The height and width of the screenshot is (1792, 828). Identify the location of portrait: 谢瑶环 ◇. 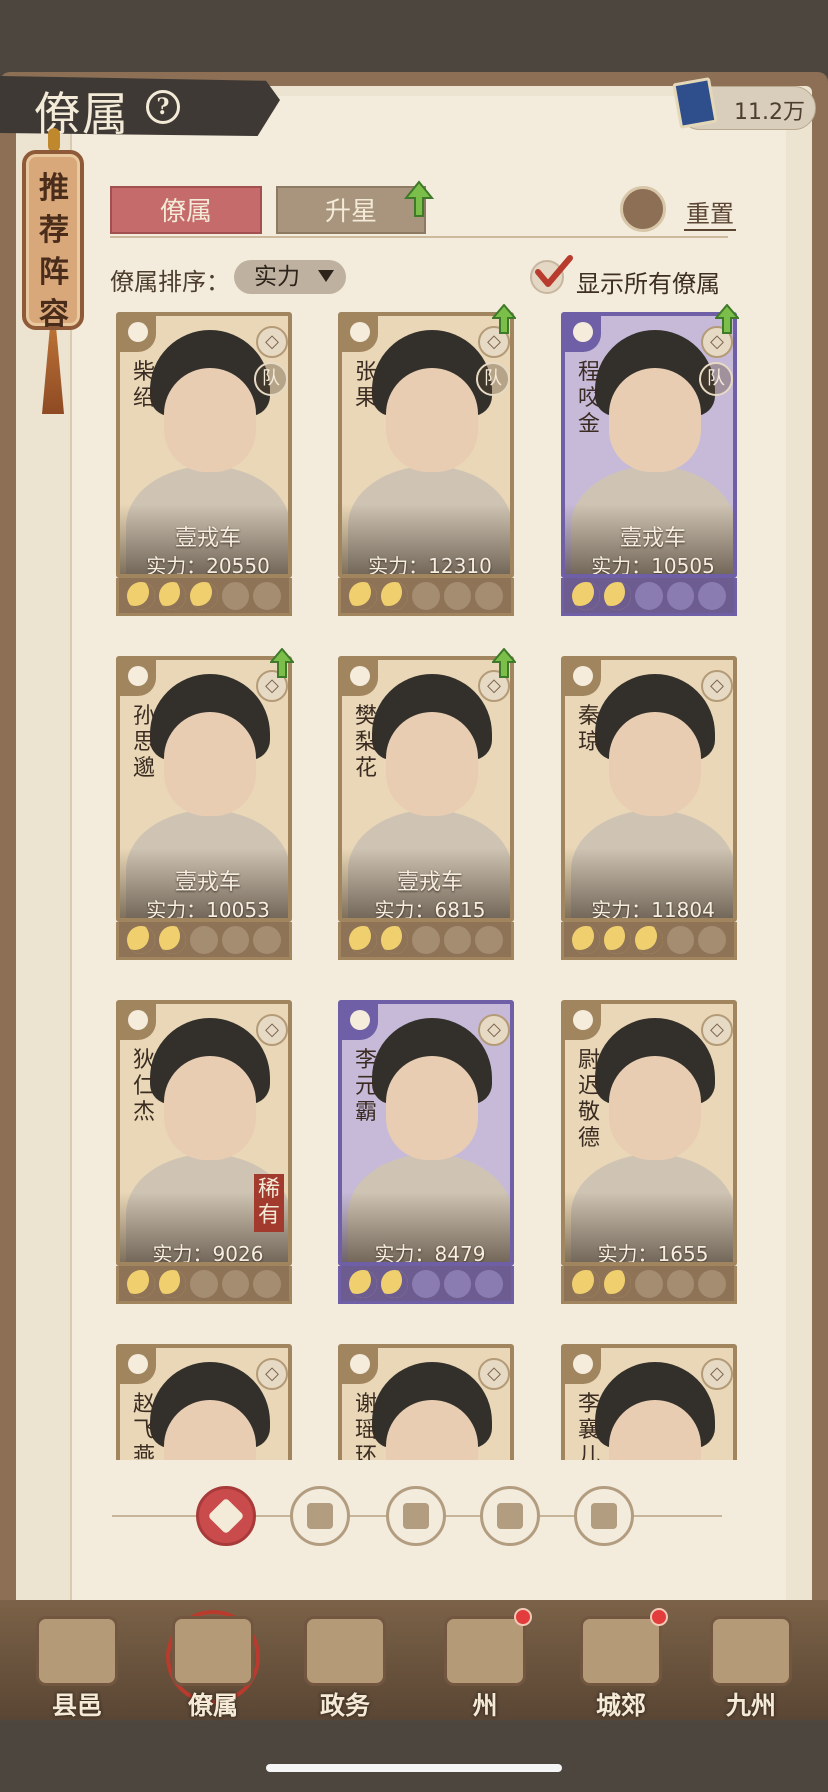
(426, 1402).